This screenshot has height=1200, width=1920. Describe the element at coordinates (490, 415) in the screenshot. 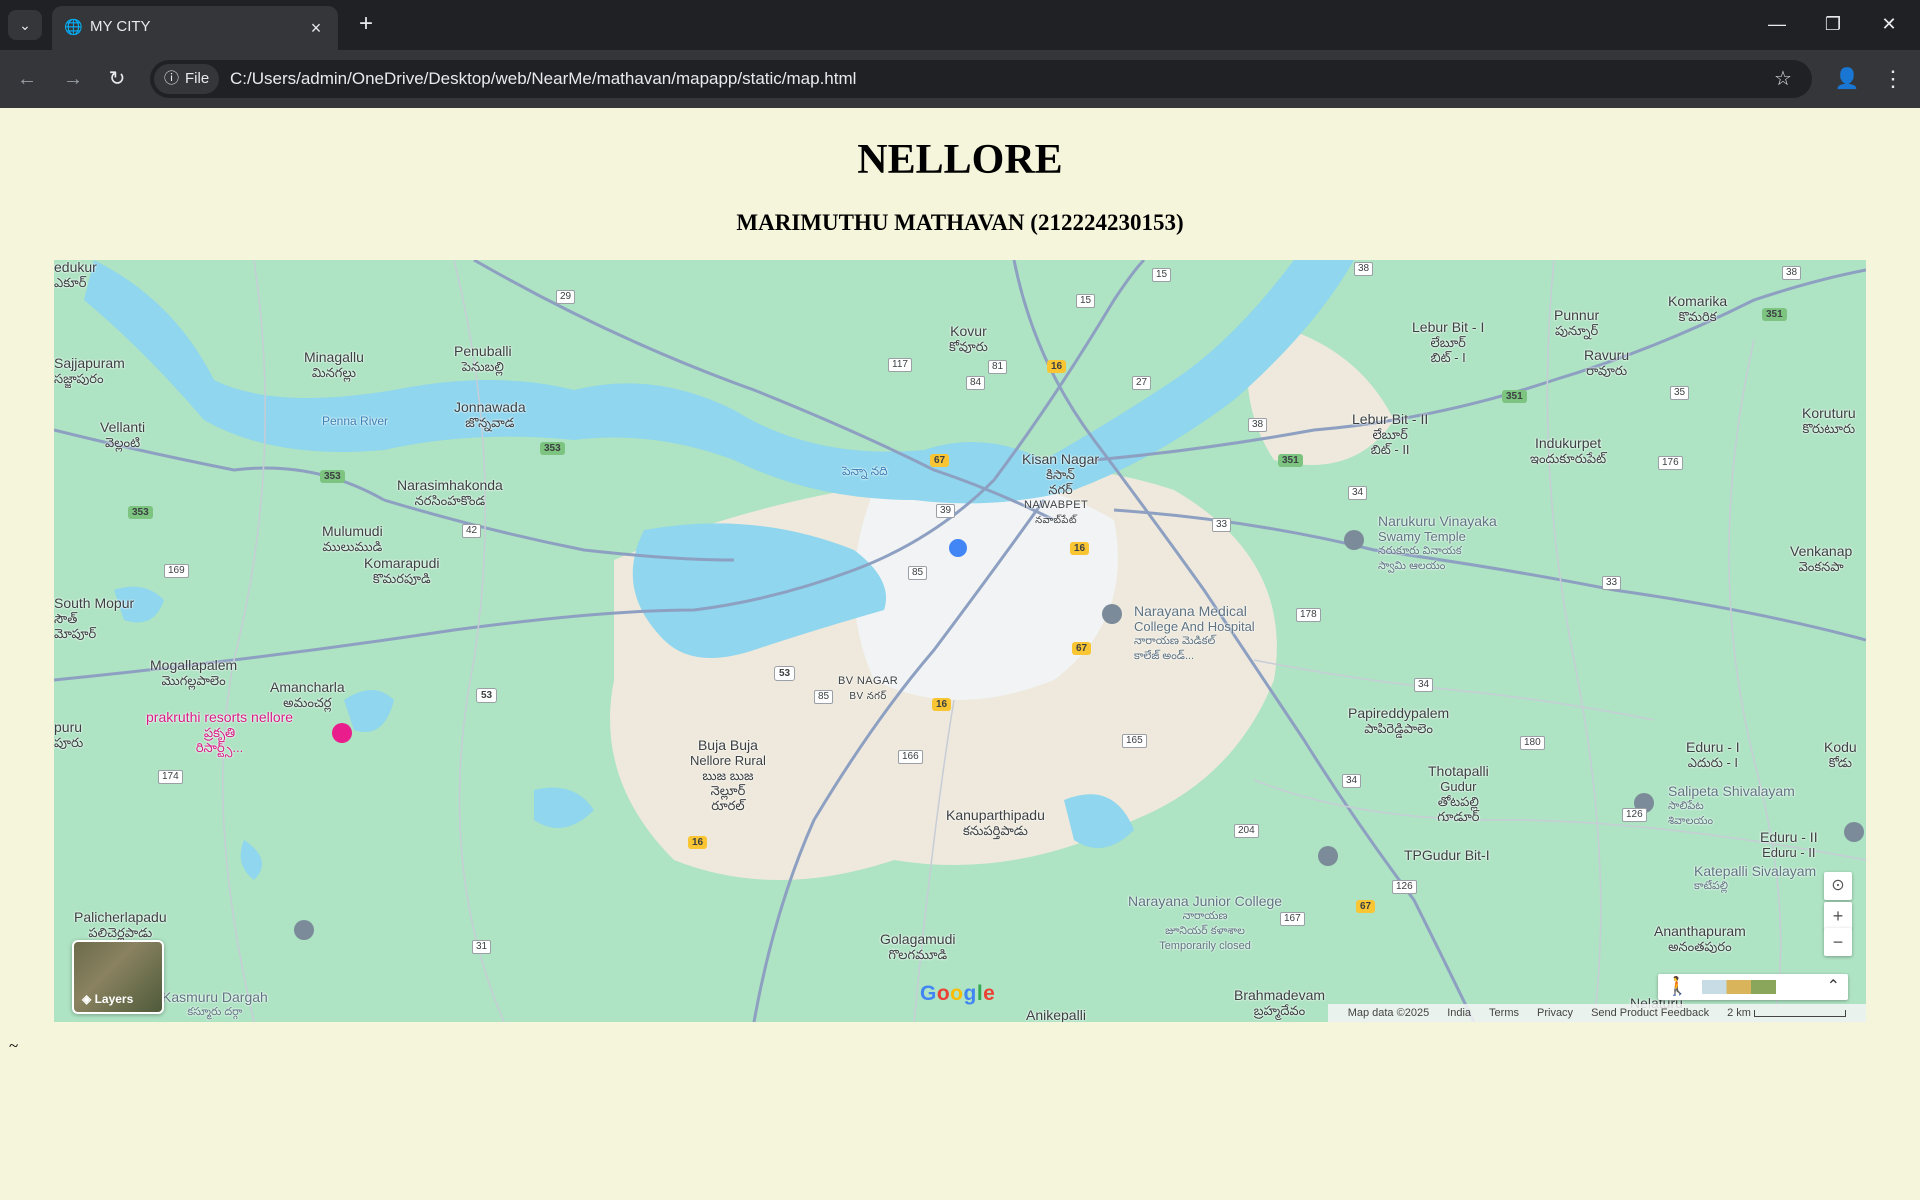

I see `map-label-jonnawada: Jonnawada జొన్నవాడ` at that location.